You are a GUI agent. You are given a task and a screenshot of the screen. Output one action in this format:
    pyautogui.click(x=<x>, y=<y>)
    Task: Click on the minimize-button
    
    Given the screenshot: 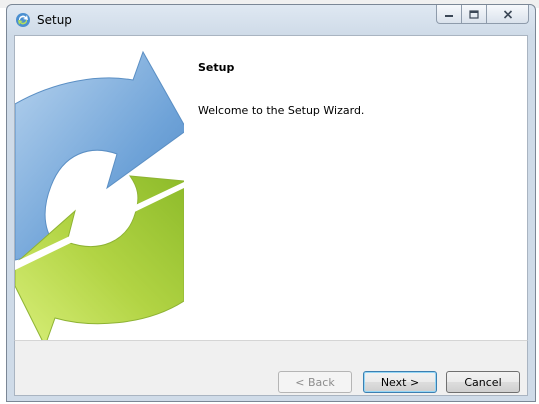 What is the action you would take?
    pyautogui.click(x=449, y=14)
    